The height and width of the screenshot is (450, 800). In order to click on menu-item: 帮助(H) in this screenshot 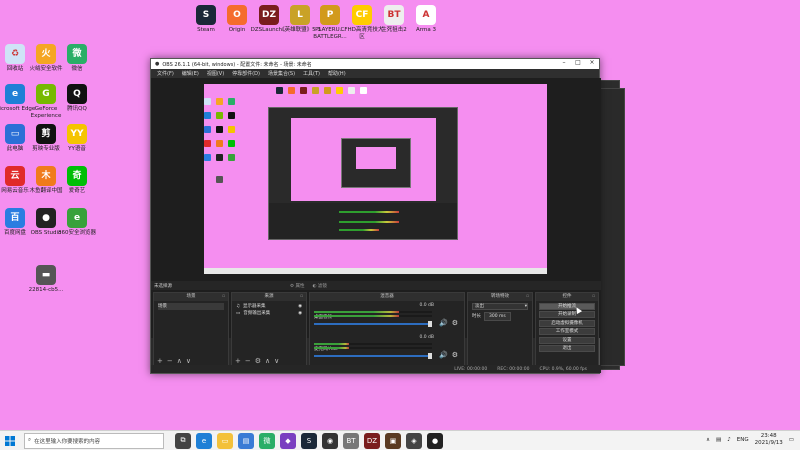, I will do `click(337, 73)`.